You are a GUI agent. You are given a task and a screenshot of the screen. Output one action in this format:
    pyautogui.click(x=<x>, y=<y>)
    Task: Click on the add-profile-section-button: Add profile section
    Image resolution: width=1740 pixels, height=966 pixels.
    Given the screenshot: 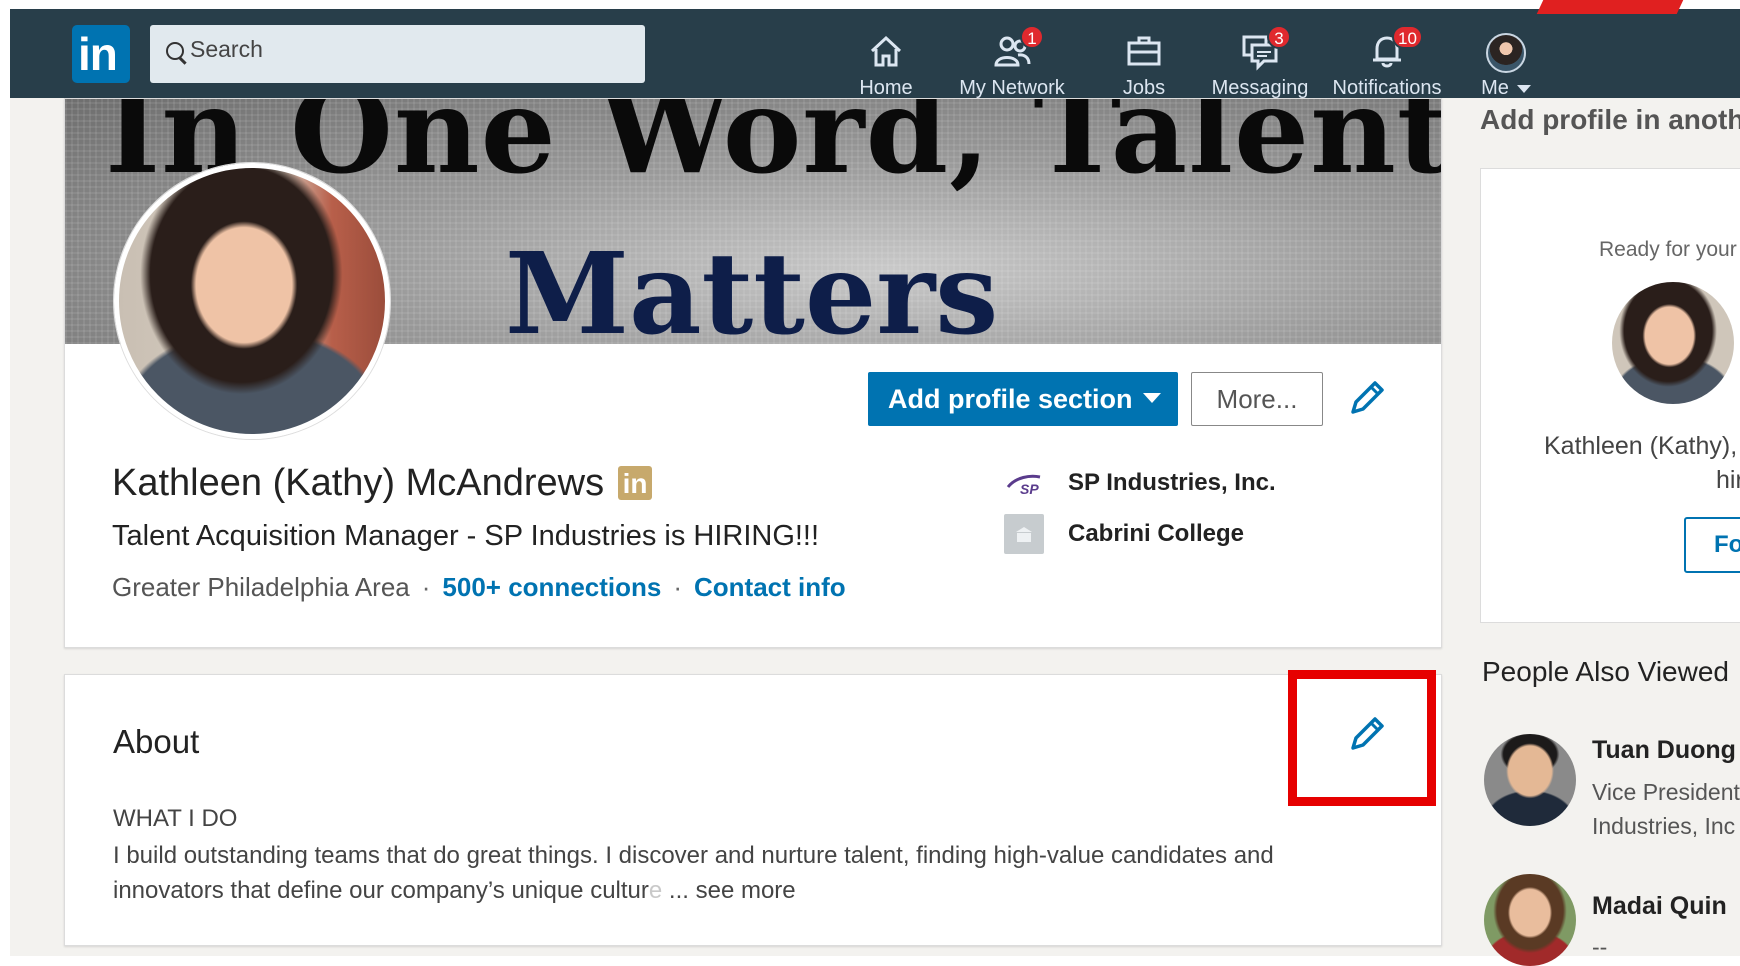 What is the action you would take?
    pyautogui.click(x=1023, y=399)
    